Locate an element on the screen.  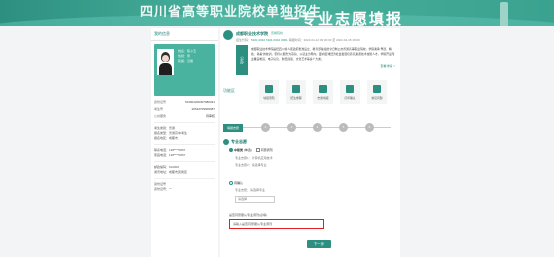
avatar-face is located at coordinates (165, 58).